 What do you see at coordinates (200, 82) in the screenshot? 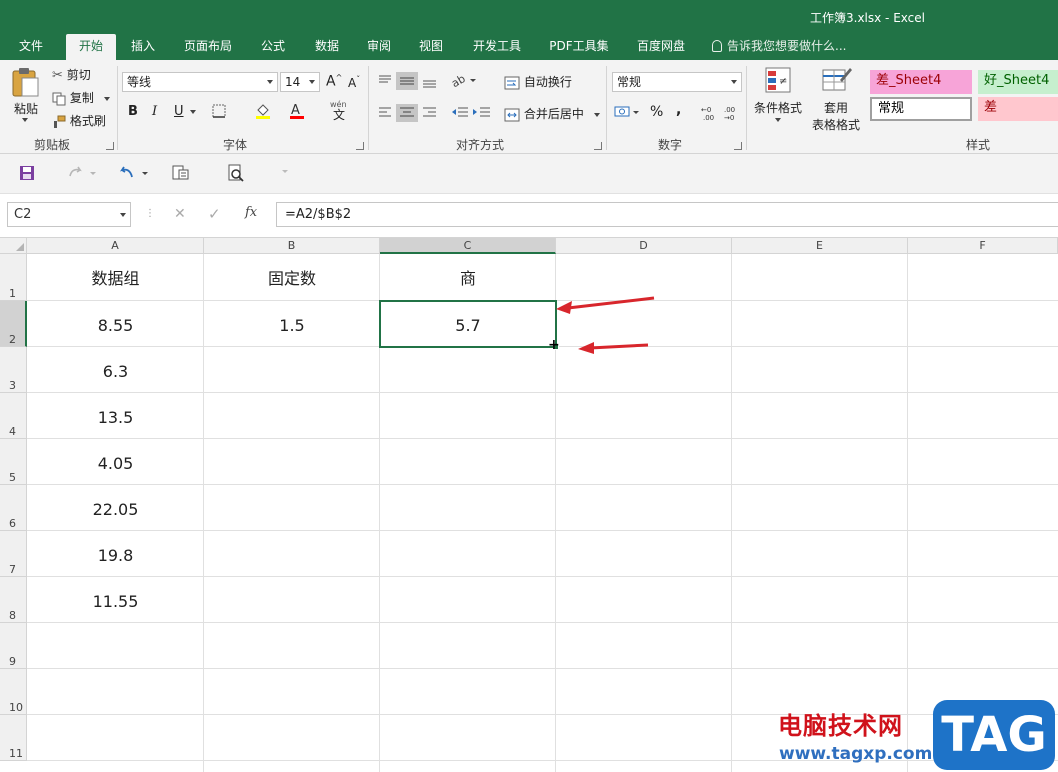
I see `font-name-select: 等线` at bounding box center [200, 82].